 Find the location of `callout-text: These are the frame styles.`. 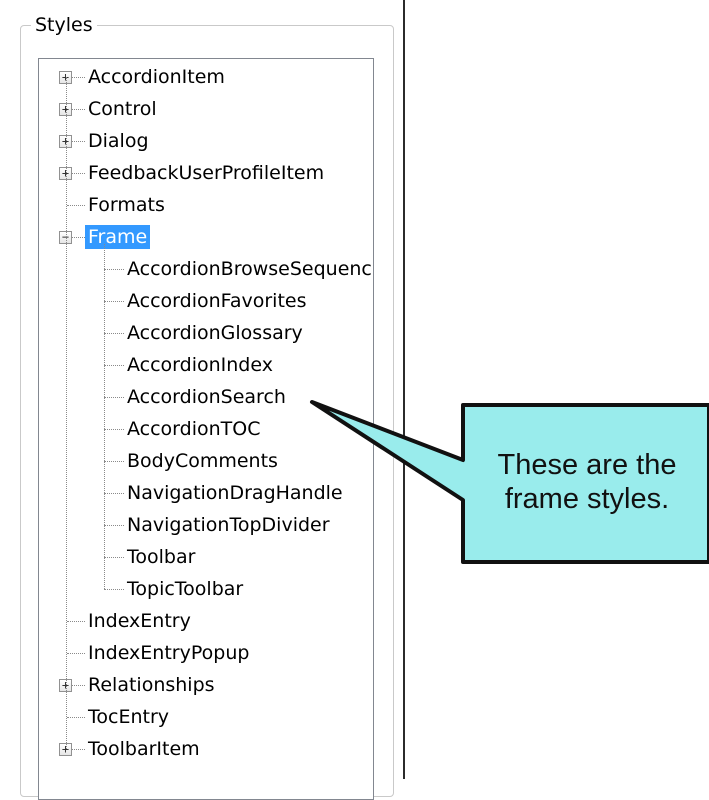

callout-text: These are the frame styles. is located at coordinates (587, 482).